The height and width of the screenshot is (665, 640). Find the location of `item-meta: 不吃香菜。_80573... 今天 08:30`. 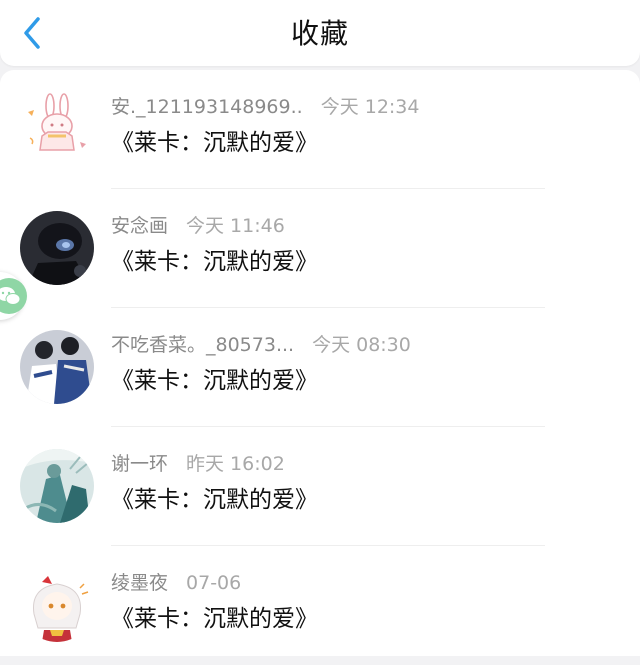

item-meta: 不吃香菜。_80573... 今天 08:30 is located at coordinates (261, 345).